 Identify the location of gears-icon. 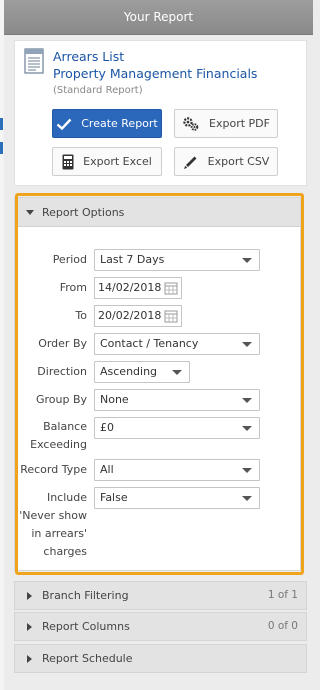
(191, 123).